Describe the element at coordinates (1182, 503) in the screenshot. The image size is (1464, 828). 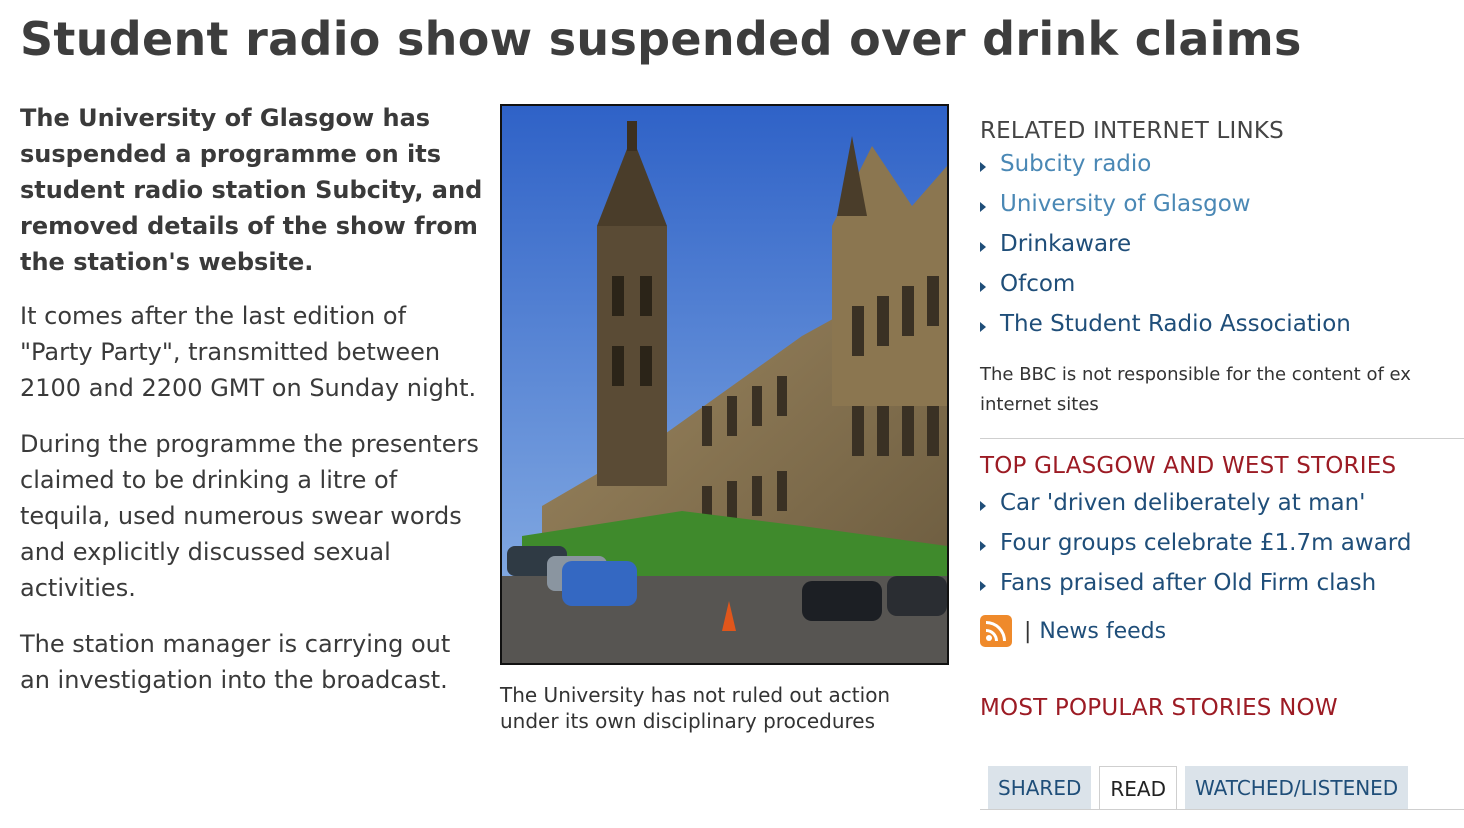
I see `top-story-link: Car 'driven deliberately at man'` at that location.